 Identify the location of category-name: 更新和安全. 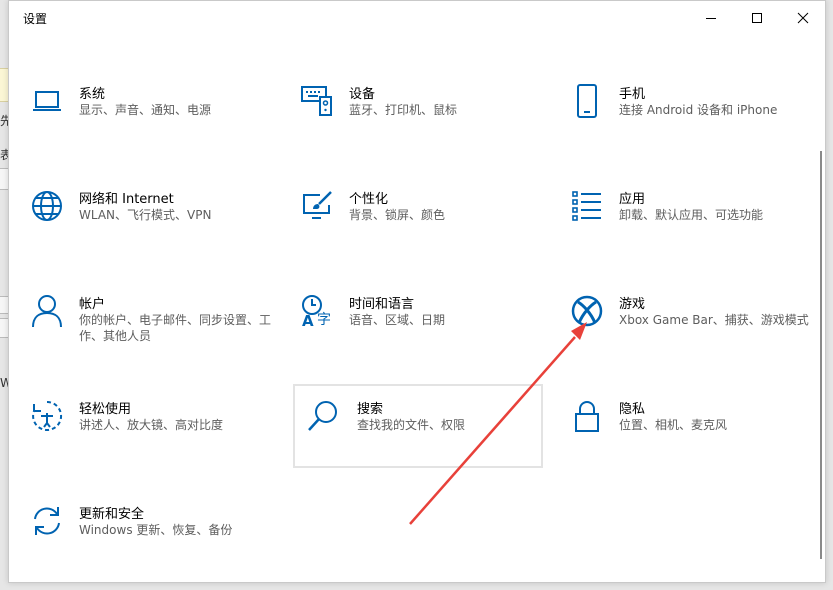
(112, 514).